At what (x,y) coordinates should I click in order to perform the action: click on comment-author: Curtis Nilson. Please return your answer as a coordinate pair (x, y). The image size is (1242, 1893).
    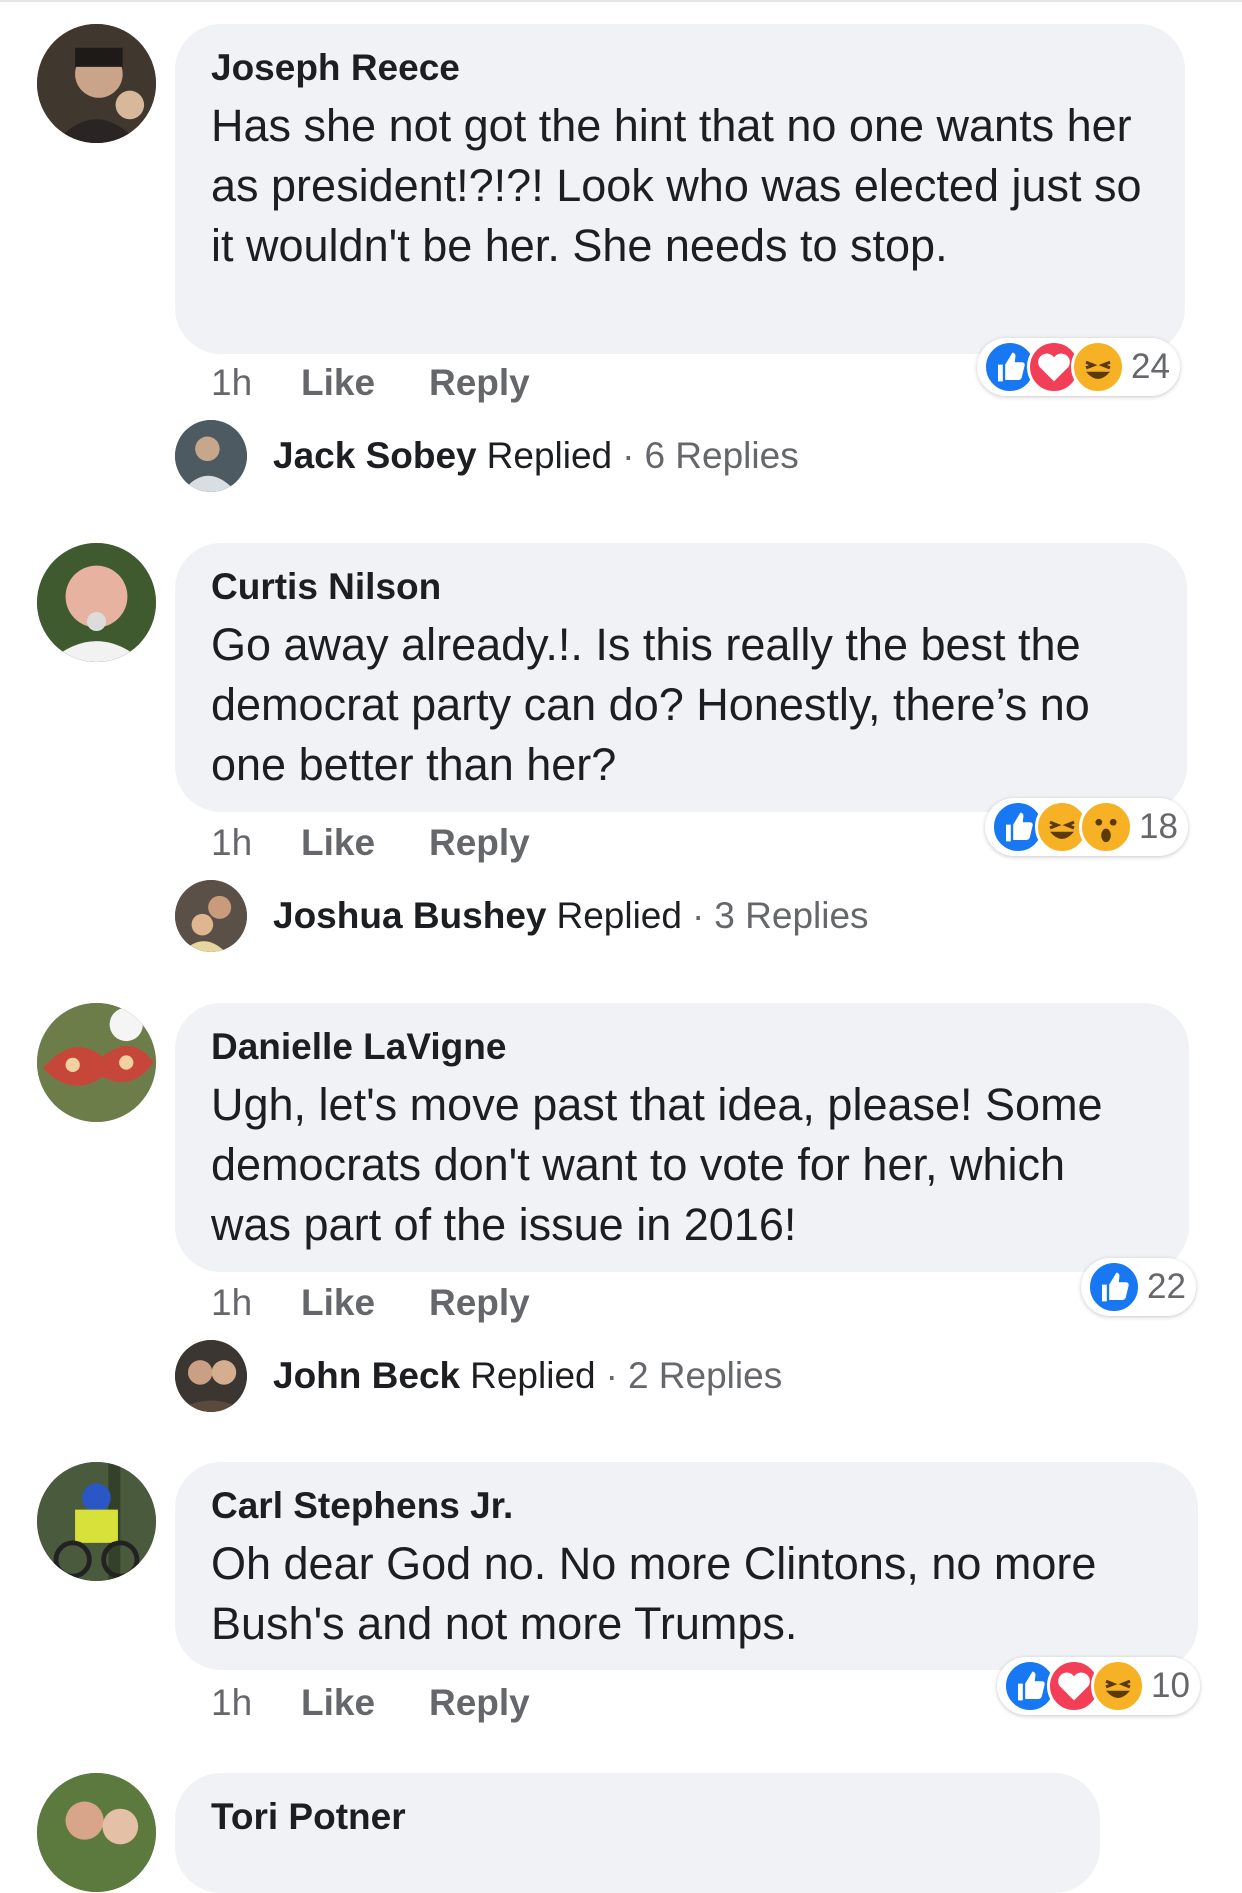
    Looking at the image, I should click on (681, 587).